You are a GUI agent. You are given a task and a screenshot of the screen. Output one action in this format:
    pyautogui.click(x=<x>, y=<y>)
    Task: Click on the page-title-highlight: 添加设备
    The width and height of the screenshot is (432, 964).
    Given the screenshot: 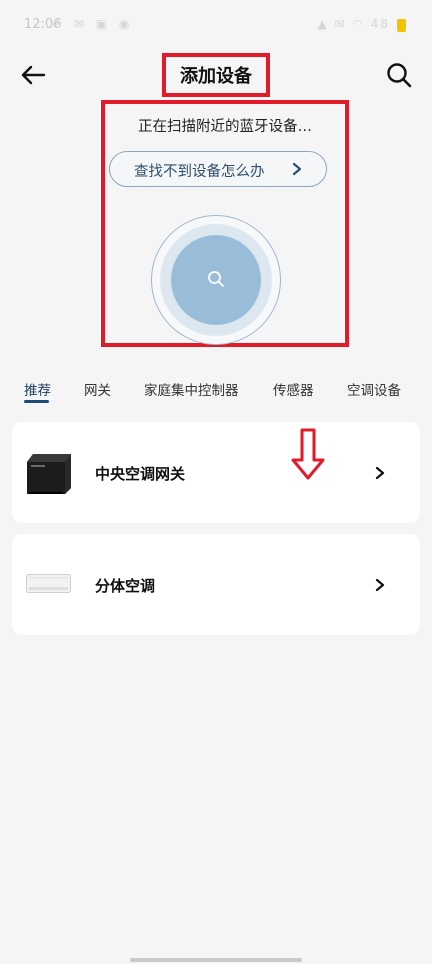 What is the action you would take?
    pyautogui.click(x=216, y=75)
    